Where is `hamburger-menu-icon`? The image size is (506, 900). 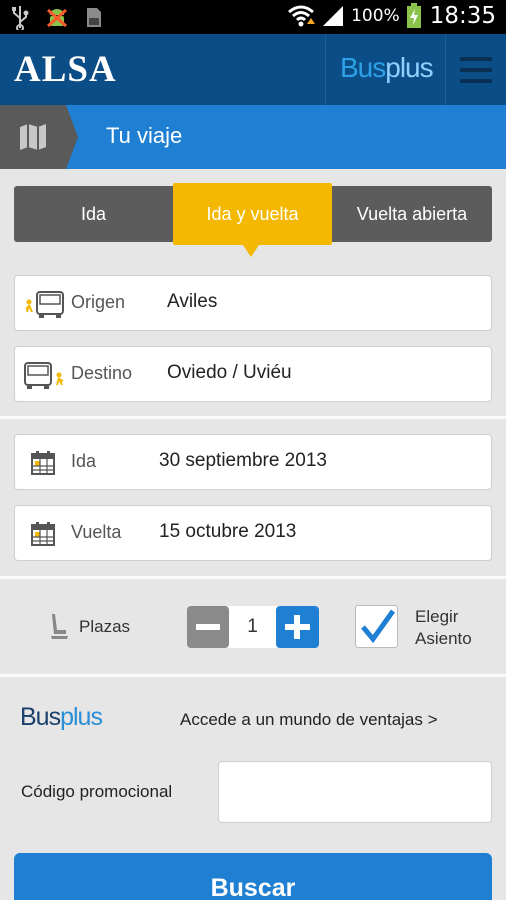 hamburger-menu-icon is located at coordinates (476, 69).